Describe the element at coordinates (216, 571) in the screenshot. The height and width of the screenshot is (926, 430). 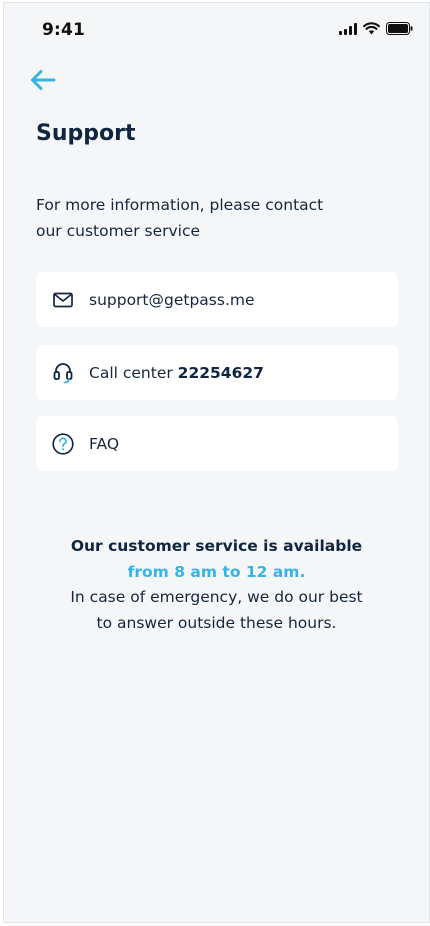
I see `availability-hours: from 8 am to 12 am.` at that location.